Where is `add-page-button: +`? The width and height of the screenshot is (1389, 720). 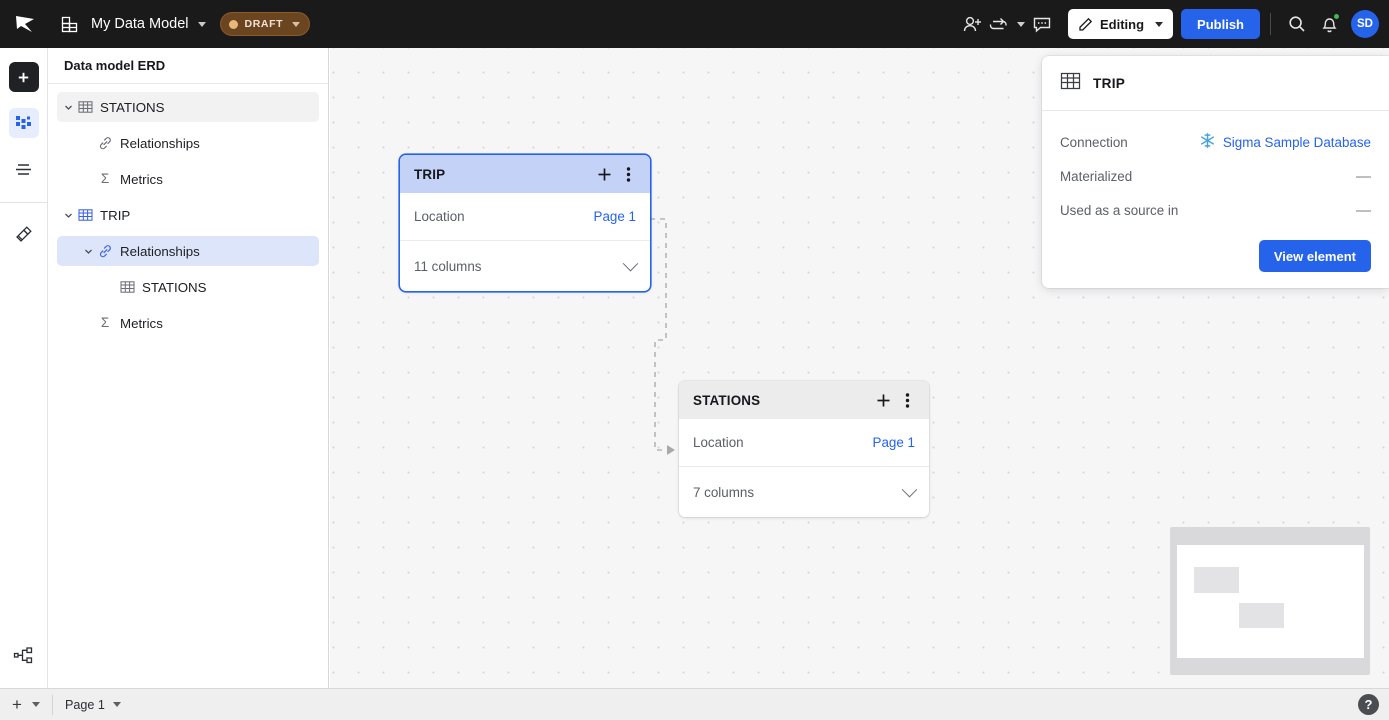 add-page-button: + is located at coordinates (26, 704).